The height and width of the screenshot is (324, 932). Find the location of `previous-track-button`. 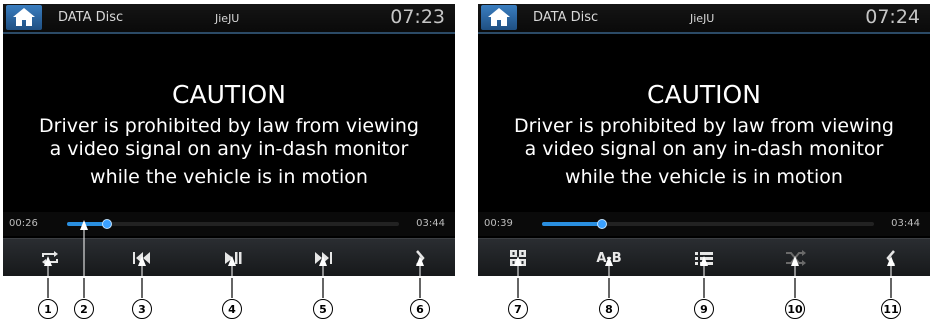

previous-track-button is located at coordinates (142, 257).